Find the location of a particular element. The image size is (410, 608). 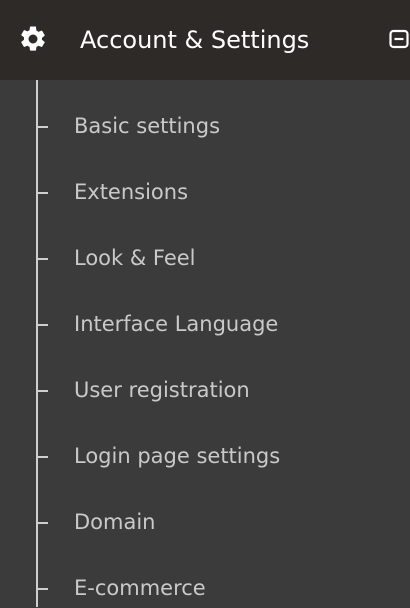

menu-item-label: User registration is located at coordinates (162, 390).